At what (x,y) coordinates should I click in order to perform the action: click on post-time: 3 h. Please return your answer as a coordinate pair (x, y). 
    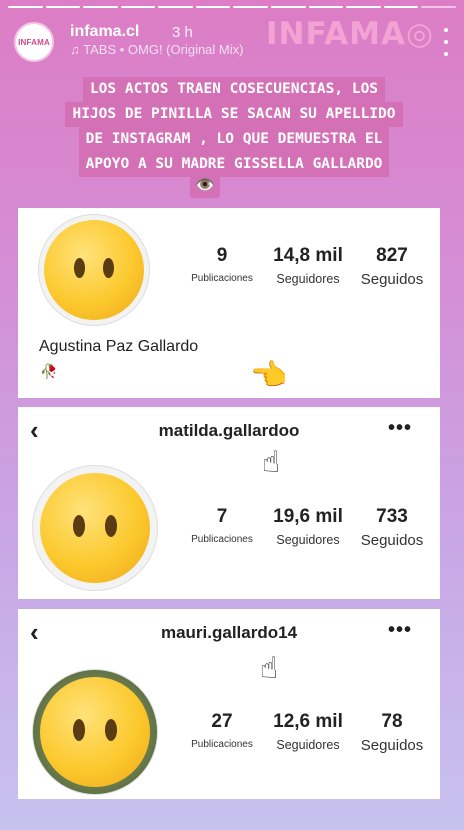
    Looking at the image, I should click on (182, 32).